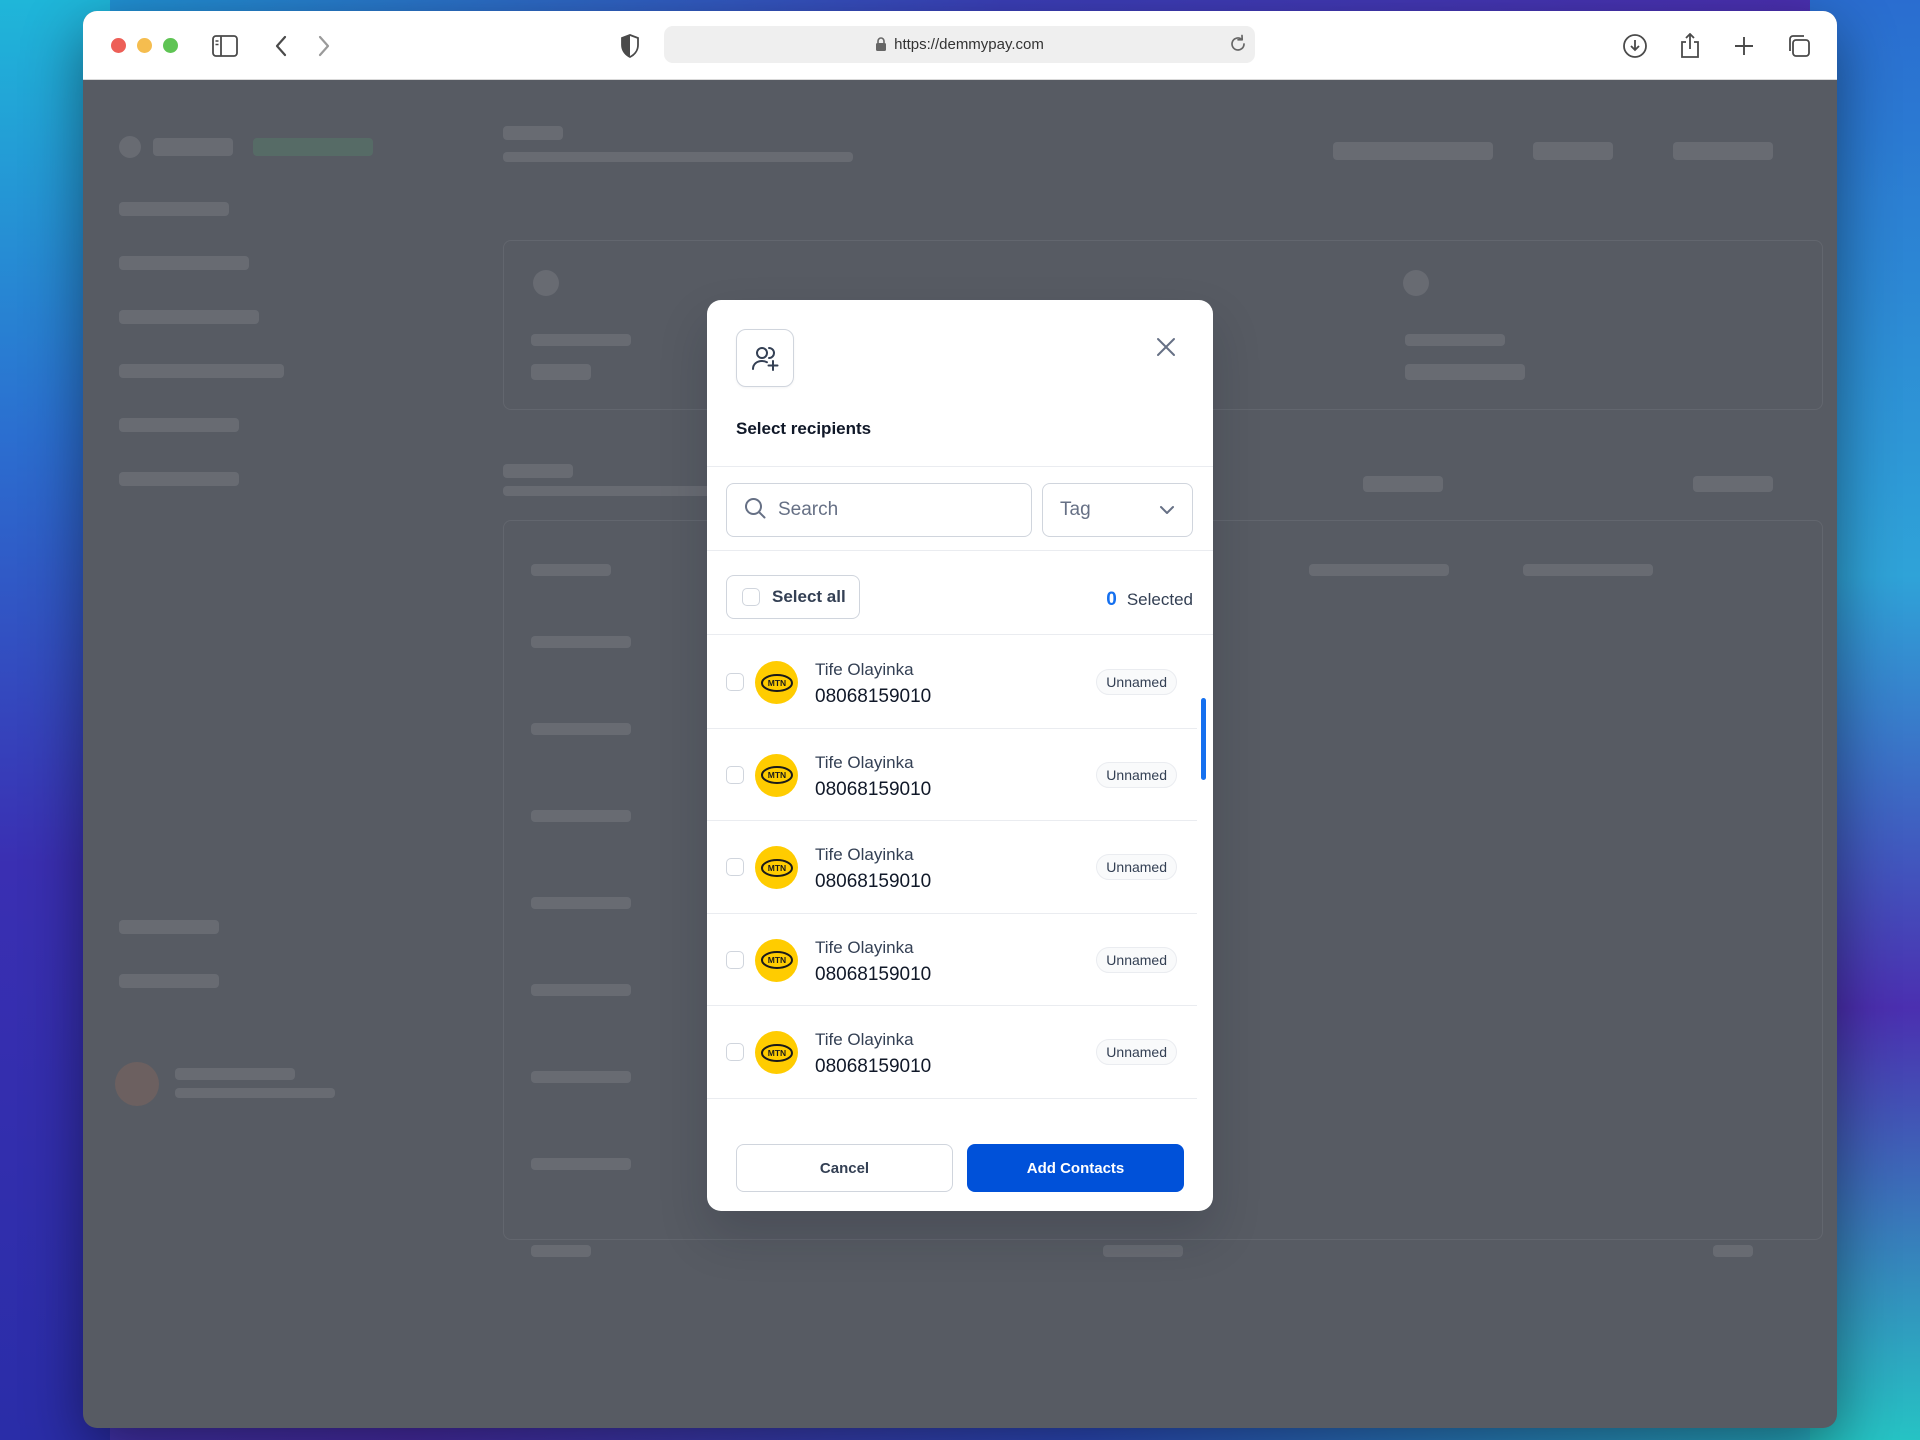  Describe the element at coordinates (1635, 46) in the screenshot. I see `download-icon` at that location.